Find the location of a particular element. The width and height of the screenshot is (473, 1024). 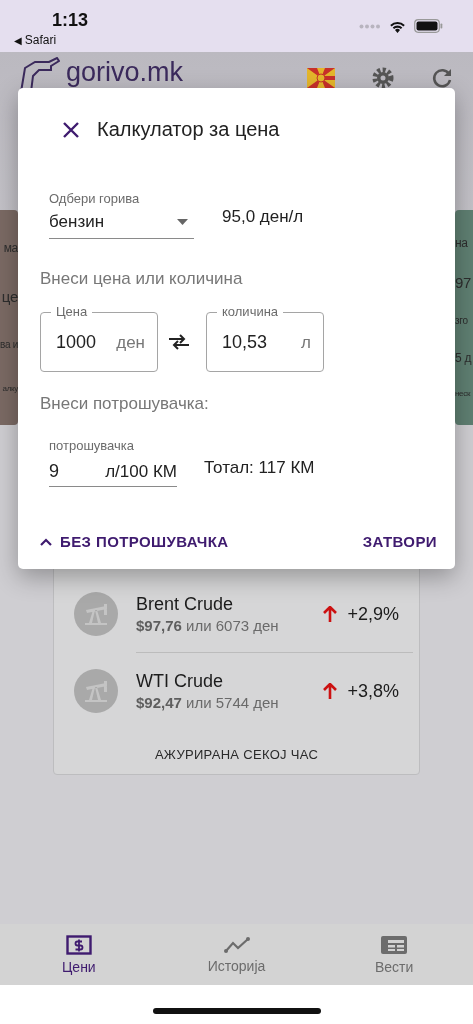

nav-tab: Историја is located at coordinates (236, 954).